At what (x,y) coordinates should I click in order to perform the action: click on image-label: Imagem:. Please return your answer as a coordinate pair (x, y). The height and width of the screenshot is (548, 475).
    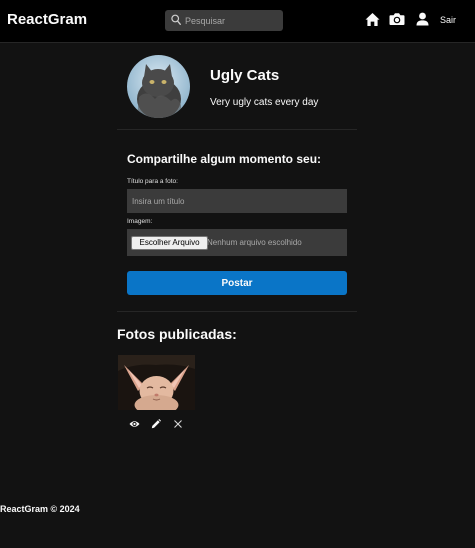
    Looking at the image, I should click on (140, 221).